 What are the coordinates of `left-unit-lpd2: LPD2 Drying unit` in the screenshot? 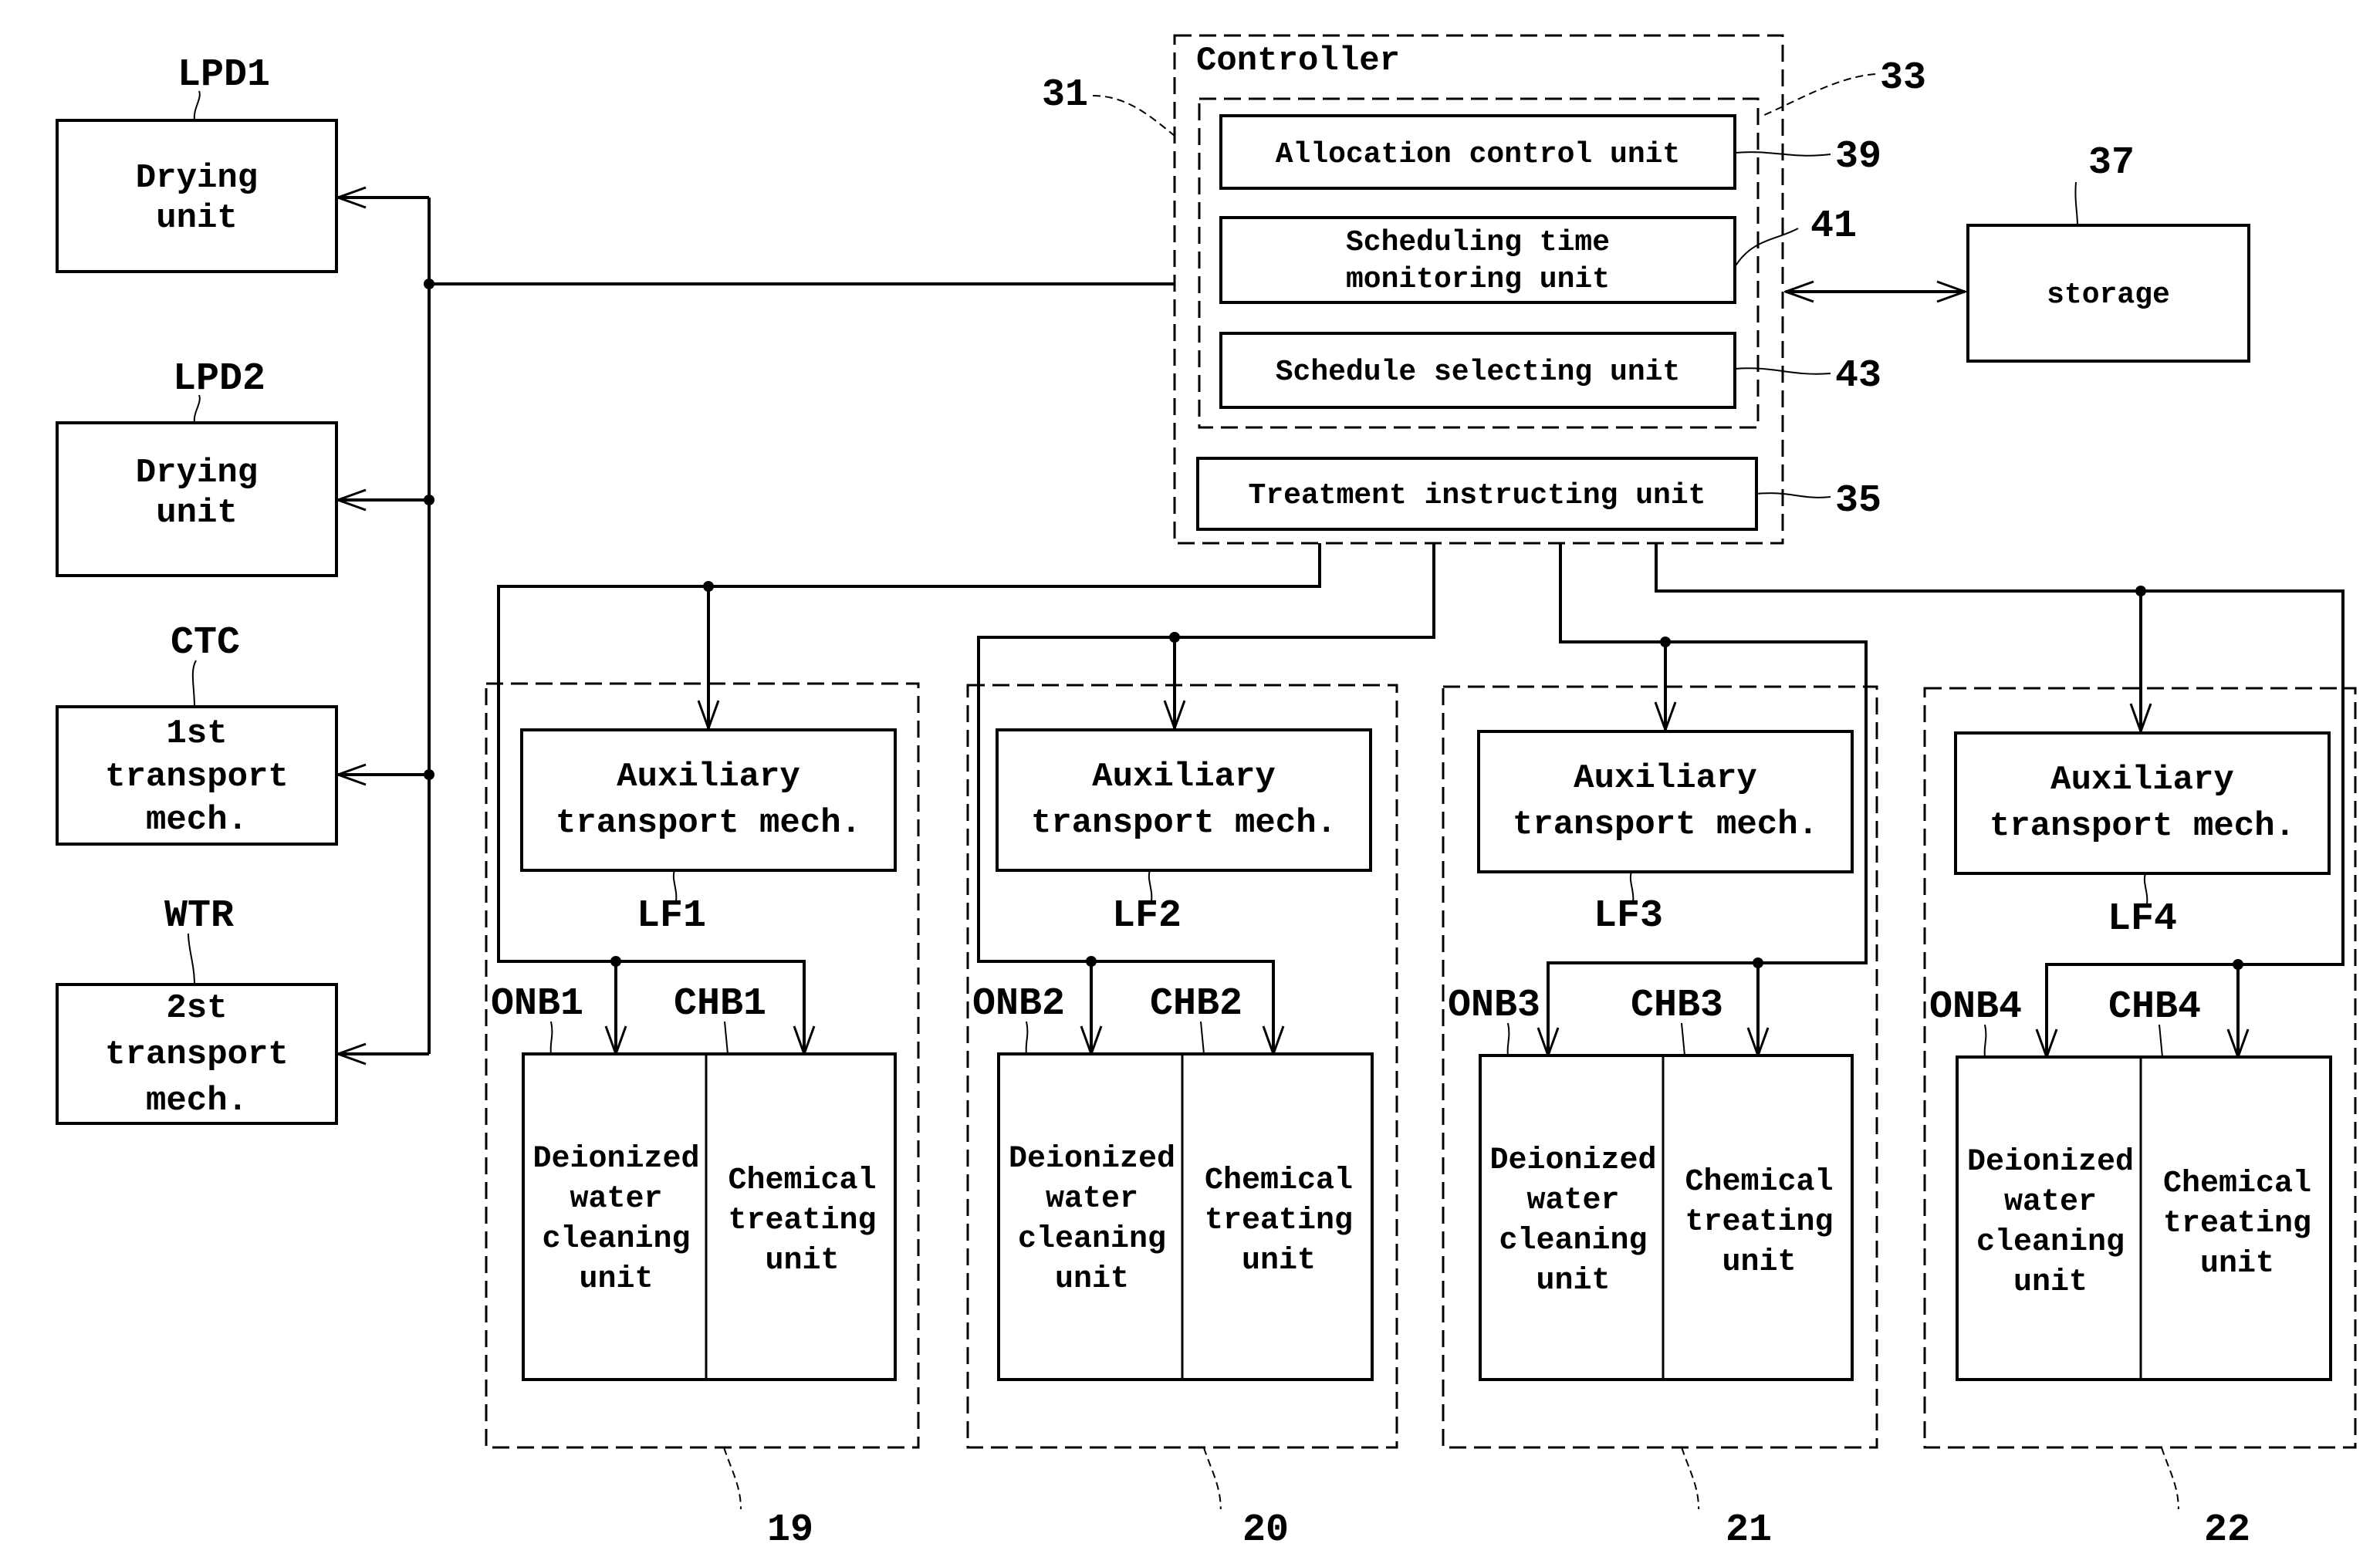 It's located at (197, 467).